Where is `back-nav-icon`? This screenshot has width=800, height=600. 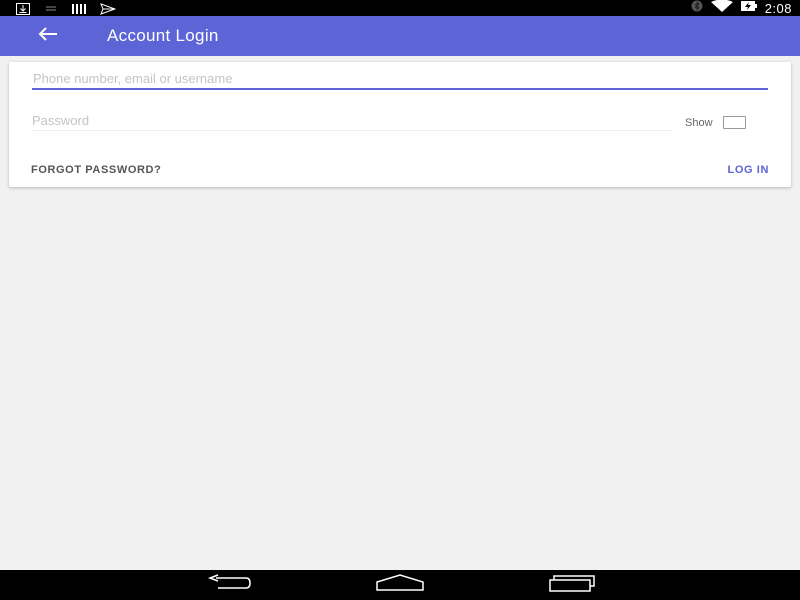 back-nav-icon is located at coordinates (229, 585).